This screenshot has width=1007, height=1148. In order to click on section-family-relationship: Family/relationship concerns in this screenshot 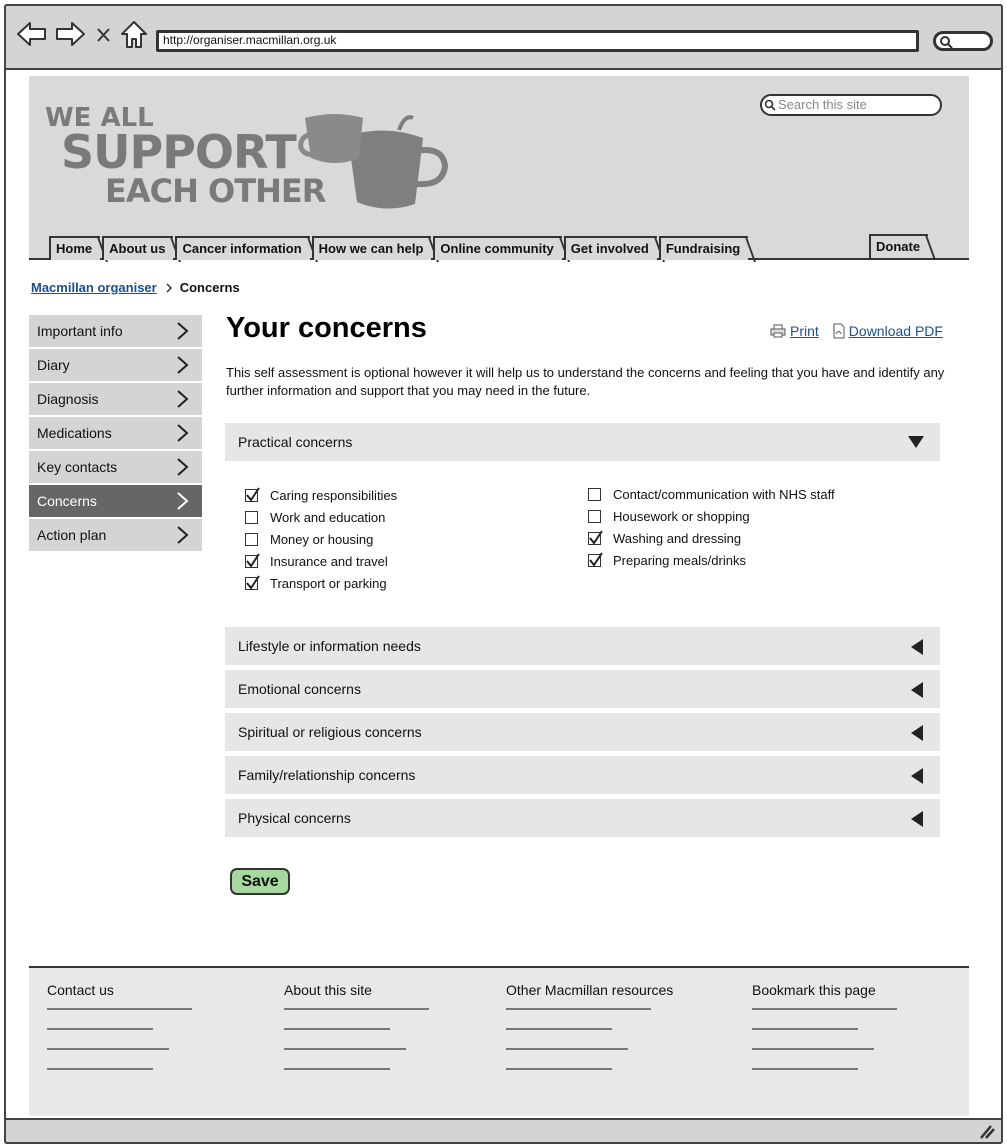, I will do `click(582, 775)`.